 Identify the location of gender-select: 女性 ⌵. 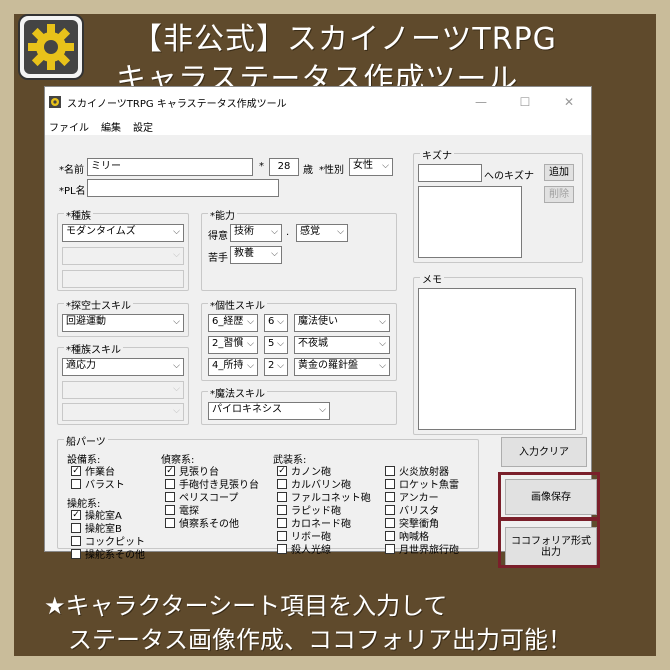
(371, 167).